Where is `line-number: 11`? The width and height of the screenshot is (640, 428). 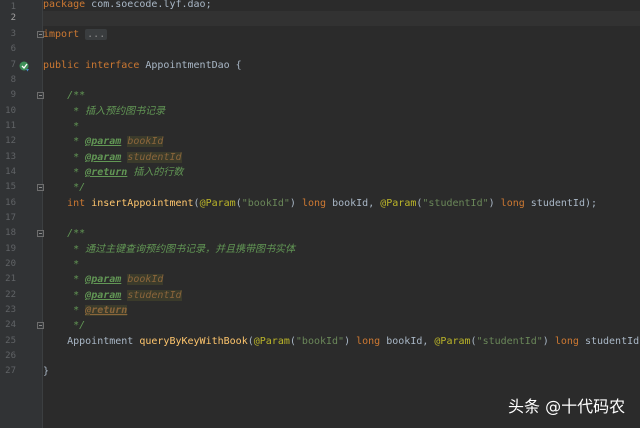 line-number: 11 is located at coordinates (10, 126).